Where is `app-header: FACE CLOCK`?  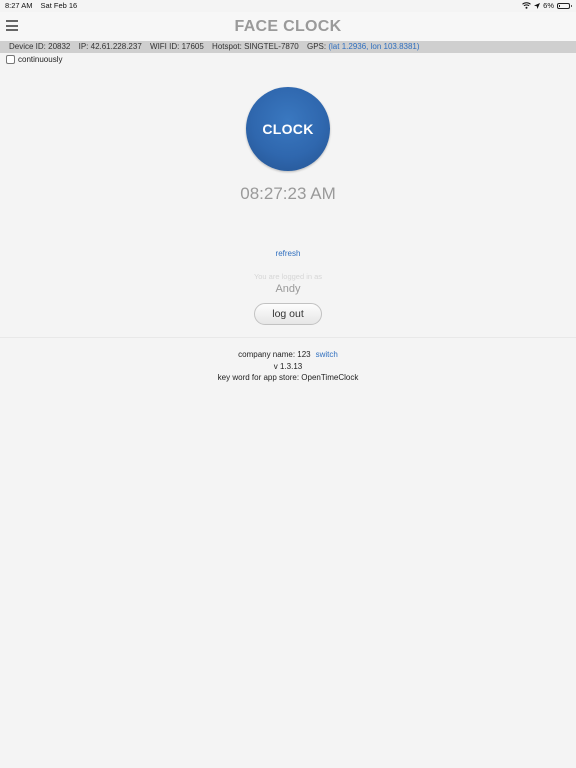
app-header: FACE CLOCK is located at coordinates (288, 26).